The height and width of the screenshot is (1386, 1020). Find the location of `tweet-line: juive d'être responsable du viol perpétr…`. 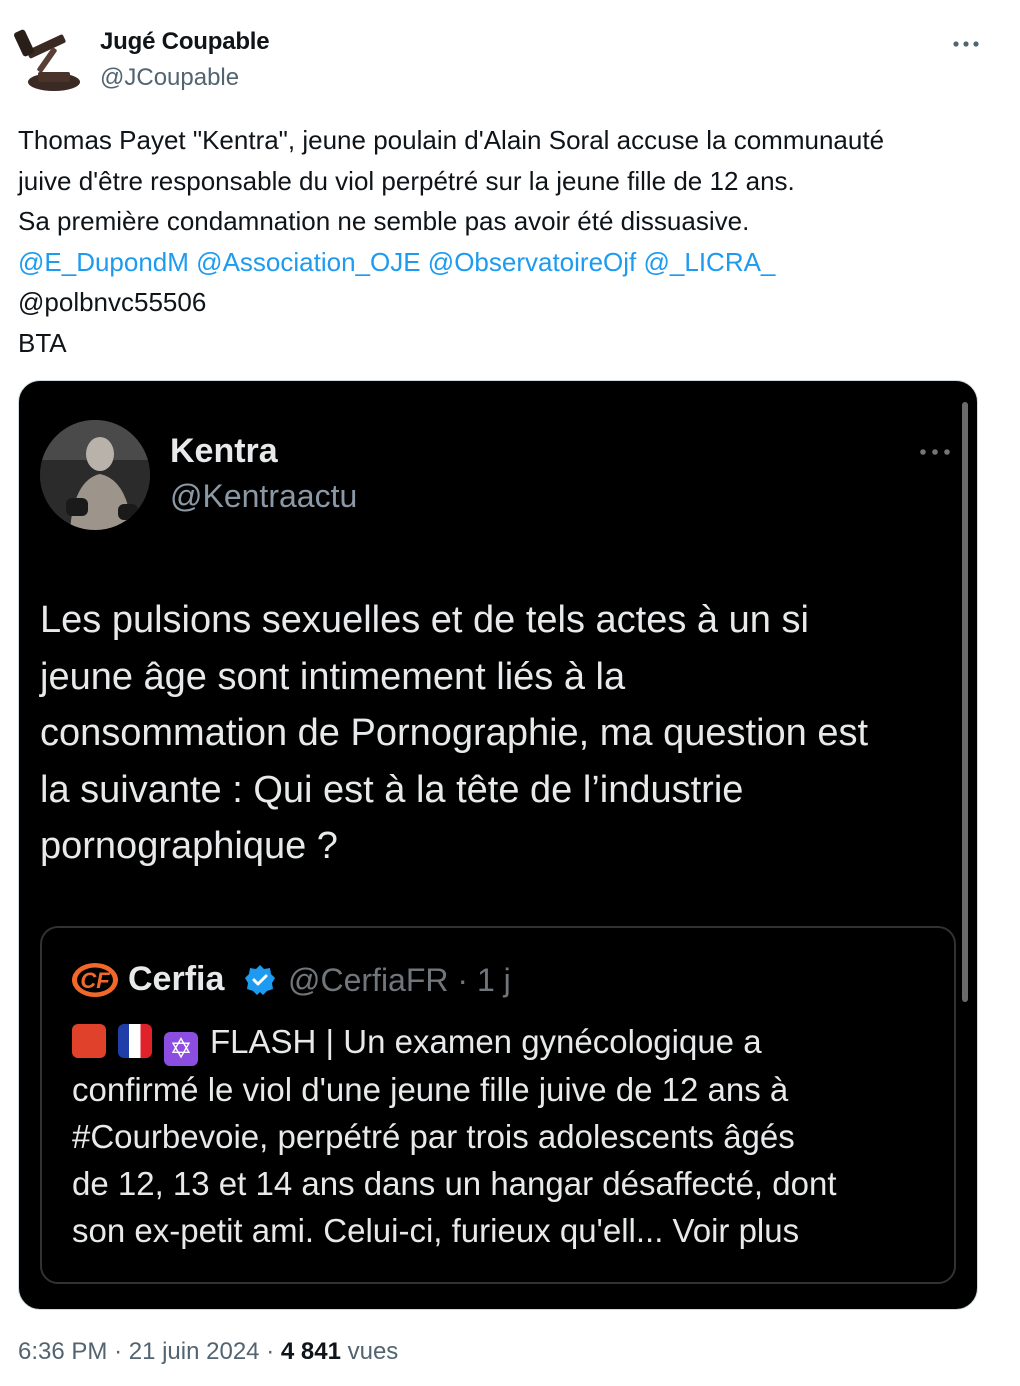

tweet-line: juive d'être responsable du viol perpétr… is located at coordinates (406, 180).